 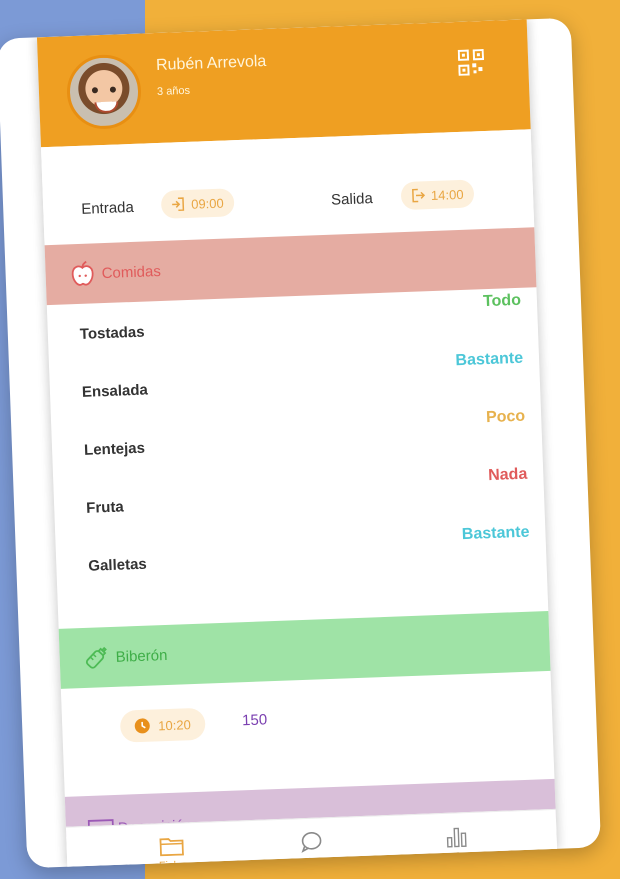 I want to click on salida-time: 14:00, so click(x=447, y=194).